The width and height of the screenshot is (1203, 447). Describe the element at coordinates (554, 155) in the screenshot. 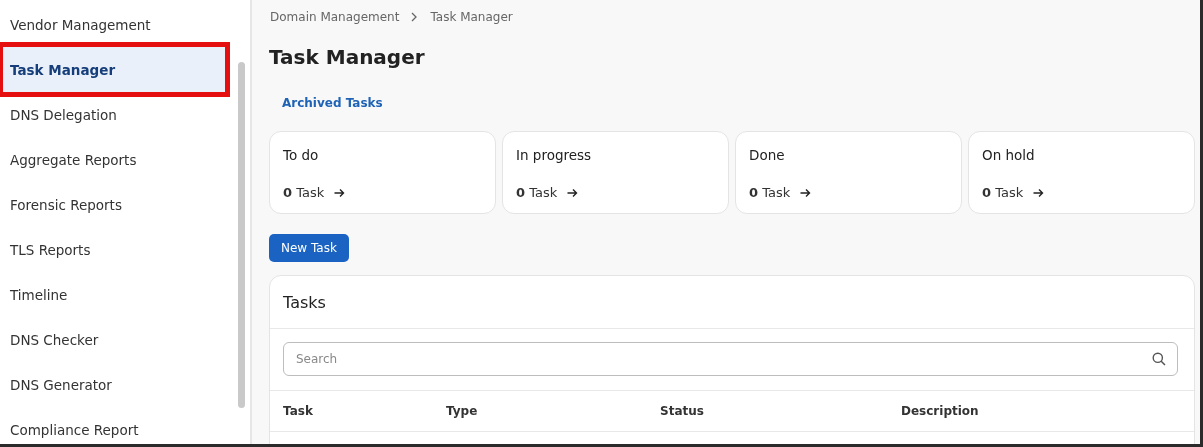

I see `status-label: In progress` at that location.